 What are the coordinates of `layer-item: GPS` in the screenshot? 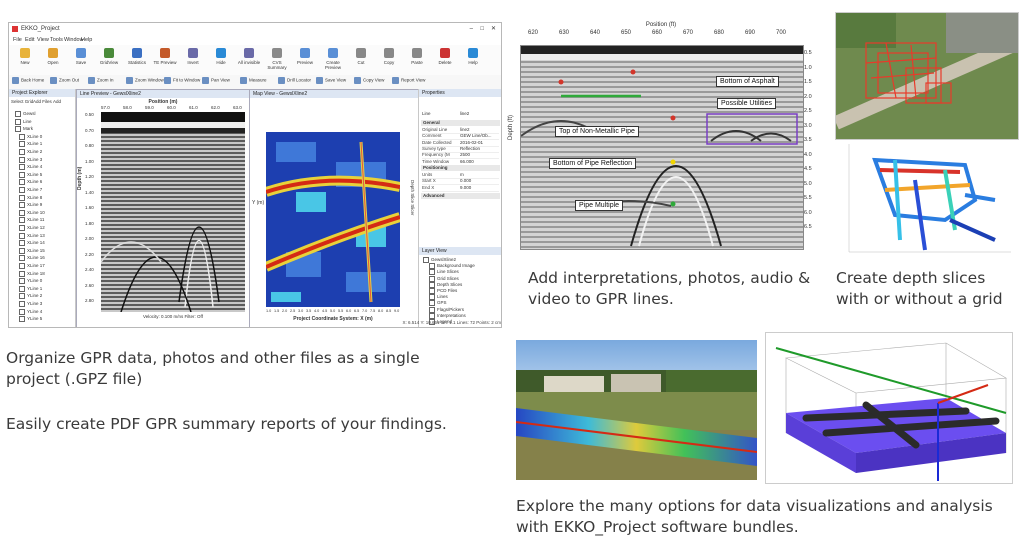 It's located at (438, 303).